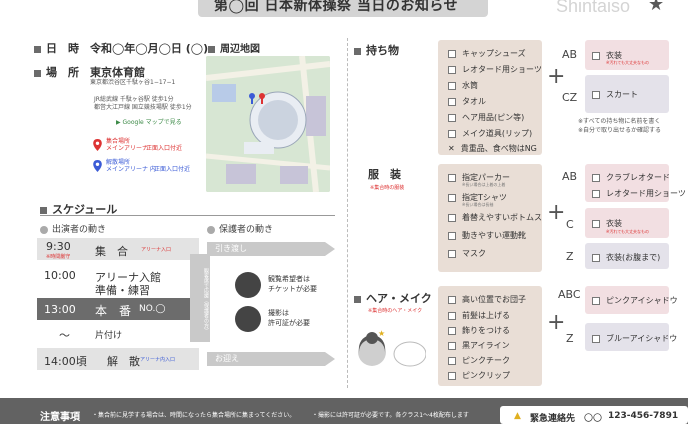  I want to click on belongings-item: タオル, so click(467, 101).